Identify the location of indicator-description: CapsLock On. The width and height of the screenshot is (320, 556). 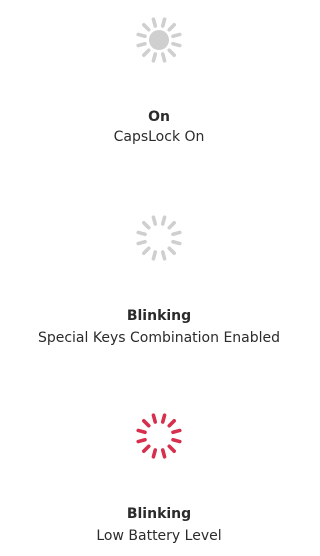
(159, 137).